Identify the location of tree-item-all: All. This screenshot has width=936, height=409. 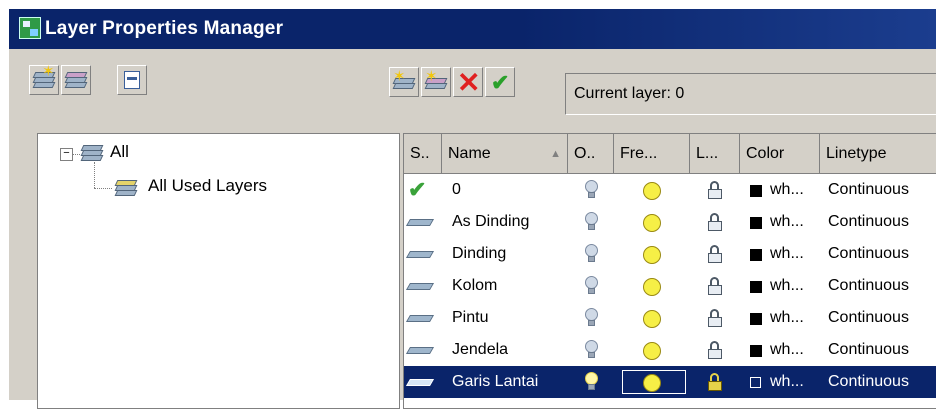
(119, 152).